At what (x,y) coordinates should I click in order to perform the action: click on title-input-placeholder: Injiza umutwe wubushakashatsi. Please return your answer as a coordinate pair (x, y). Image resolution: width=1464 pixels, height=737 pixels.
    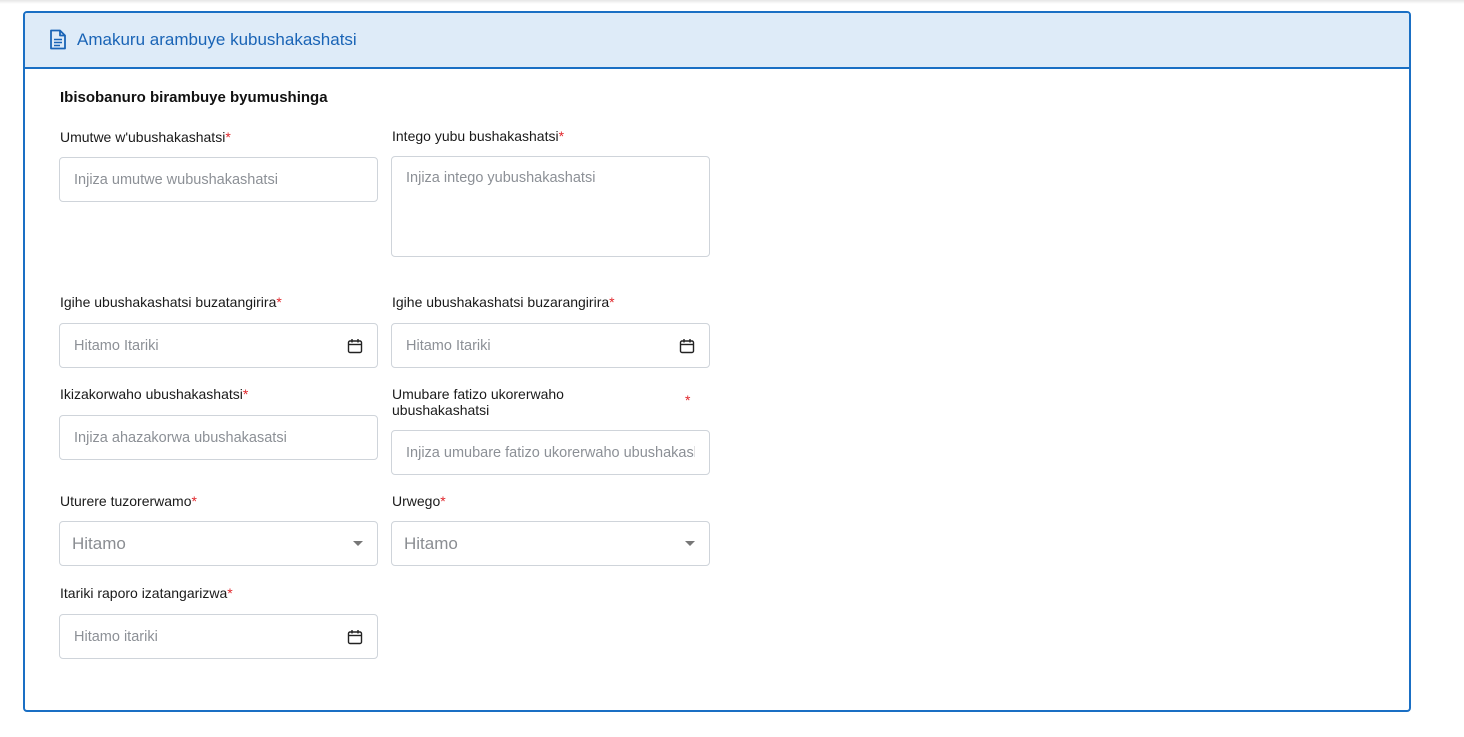
    Looking at the image, I should click on (176, 179).